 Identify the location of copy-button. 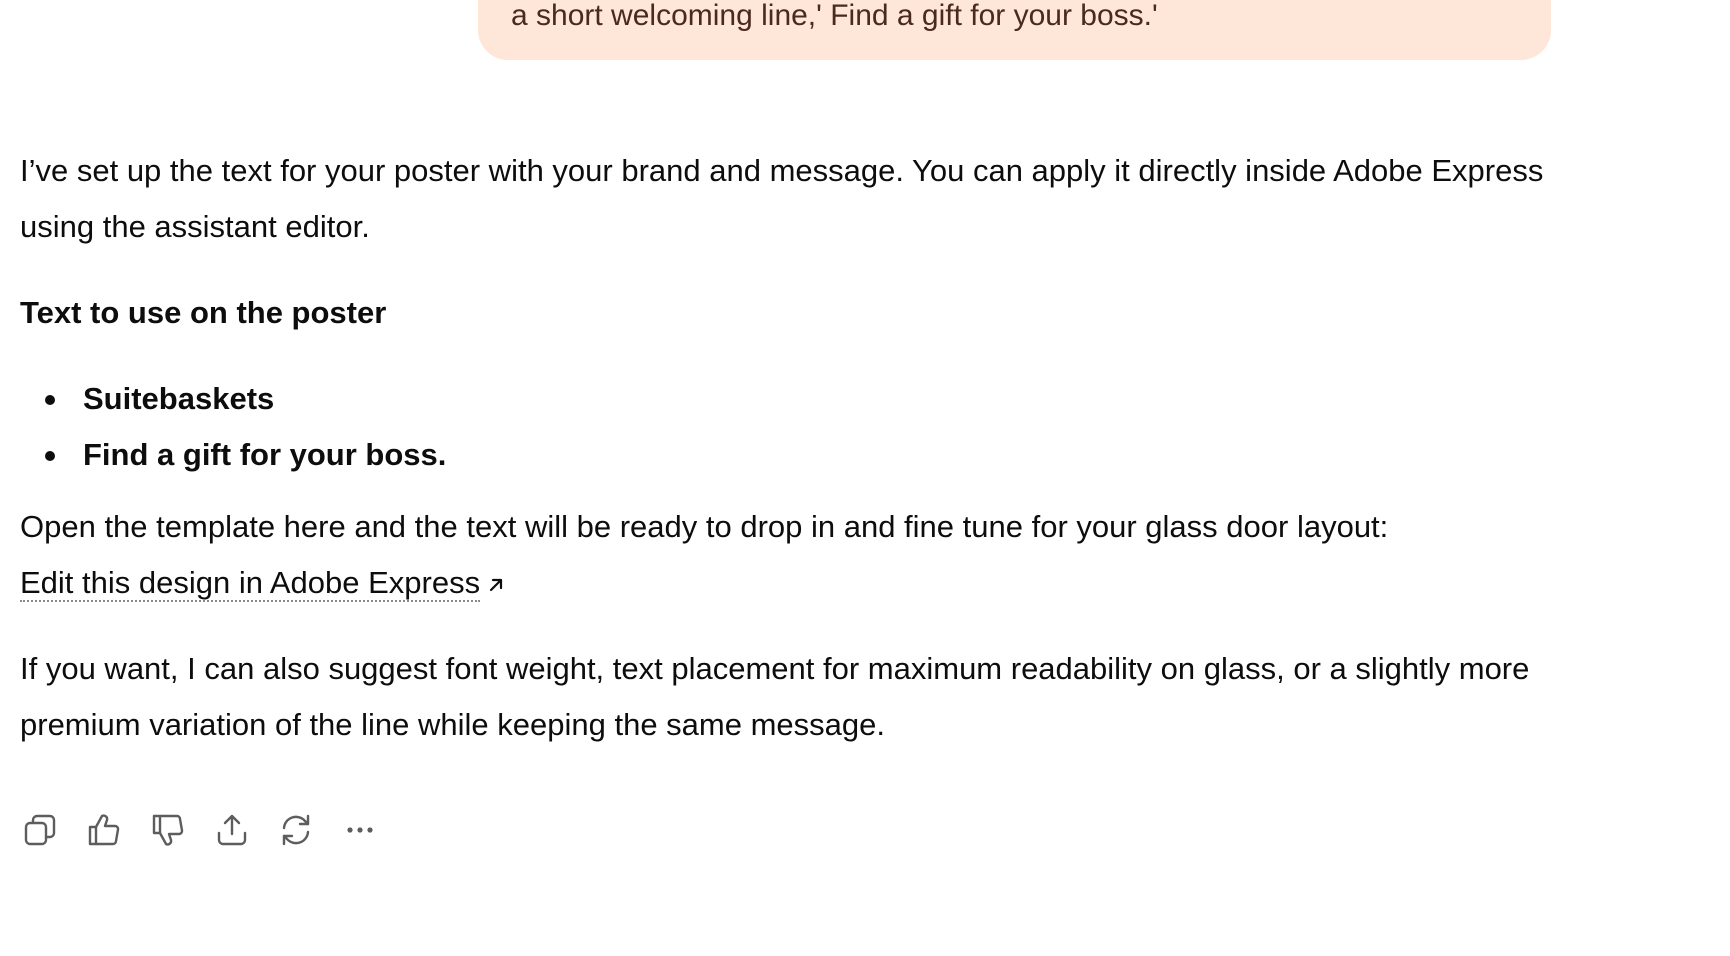
(40, 830).